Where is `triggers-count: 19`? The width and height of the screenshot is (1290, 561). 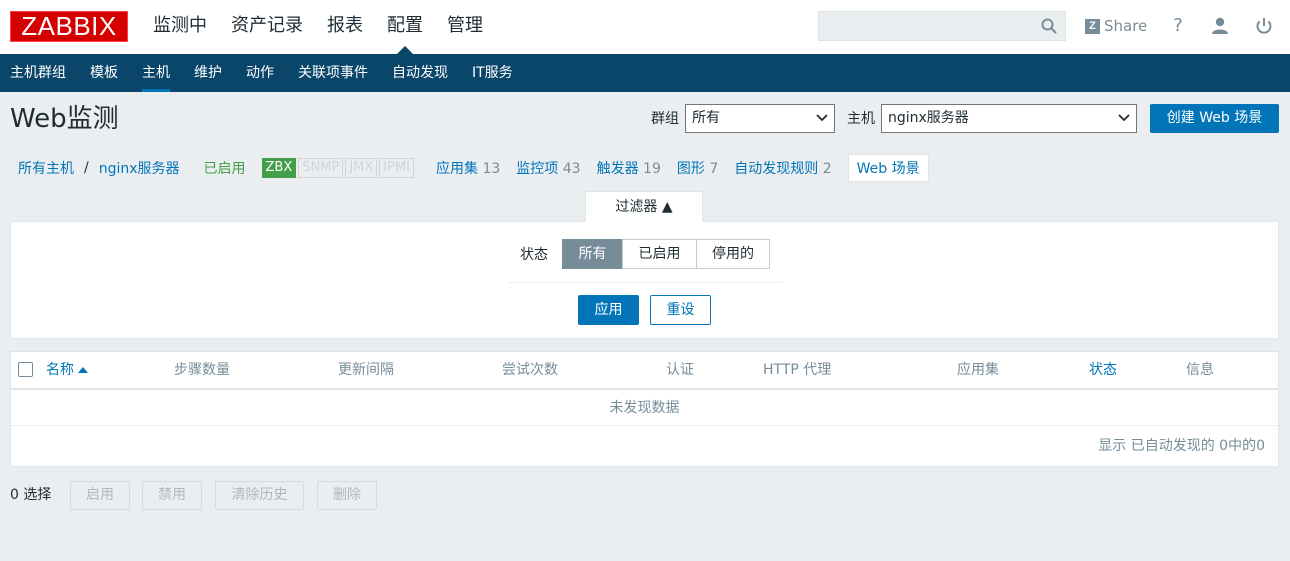 triggers-count: 19 is located at coordinates (652, 169).